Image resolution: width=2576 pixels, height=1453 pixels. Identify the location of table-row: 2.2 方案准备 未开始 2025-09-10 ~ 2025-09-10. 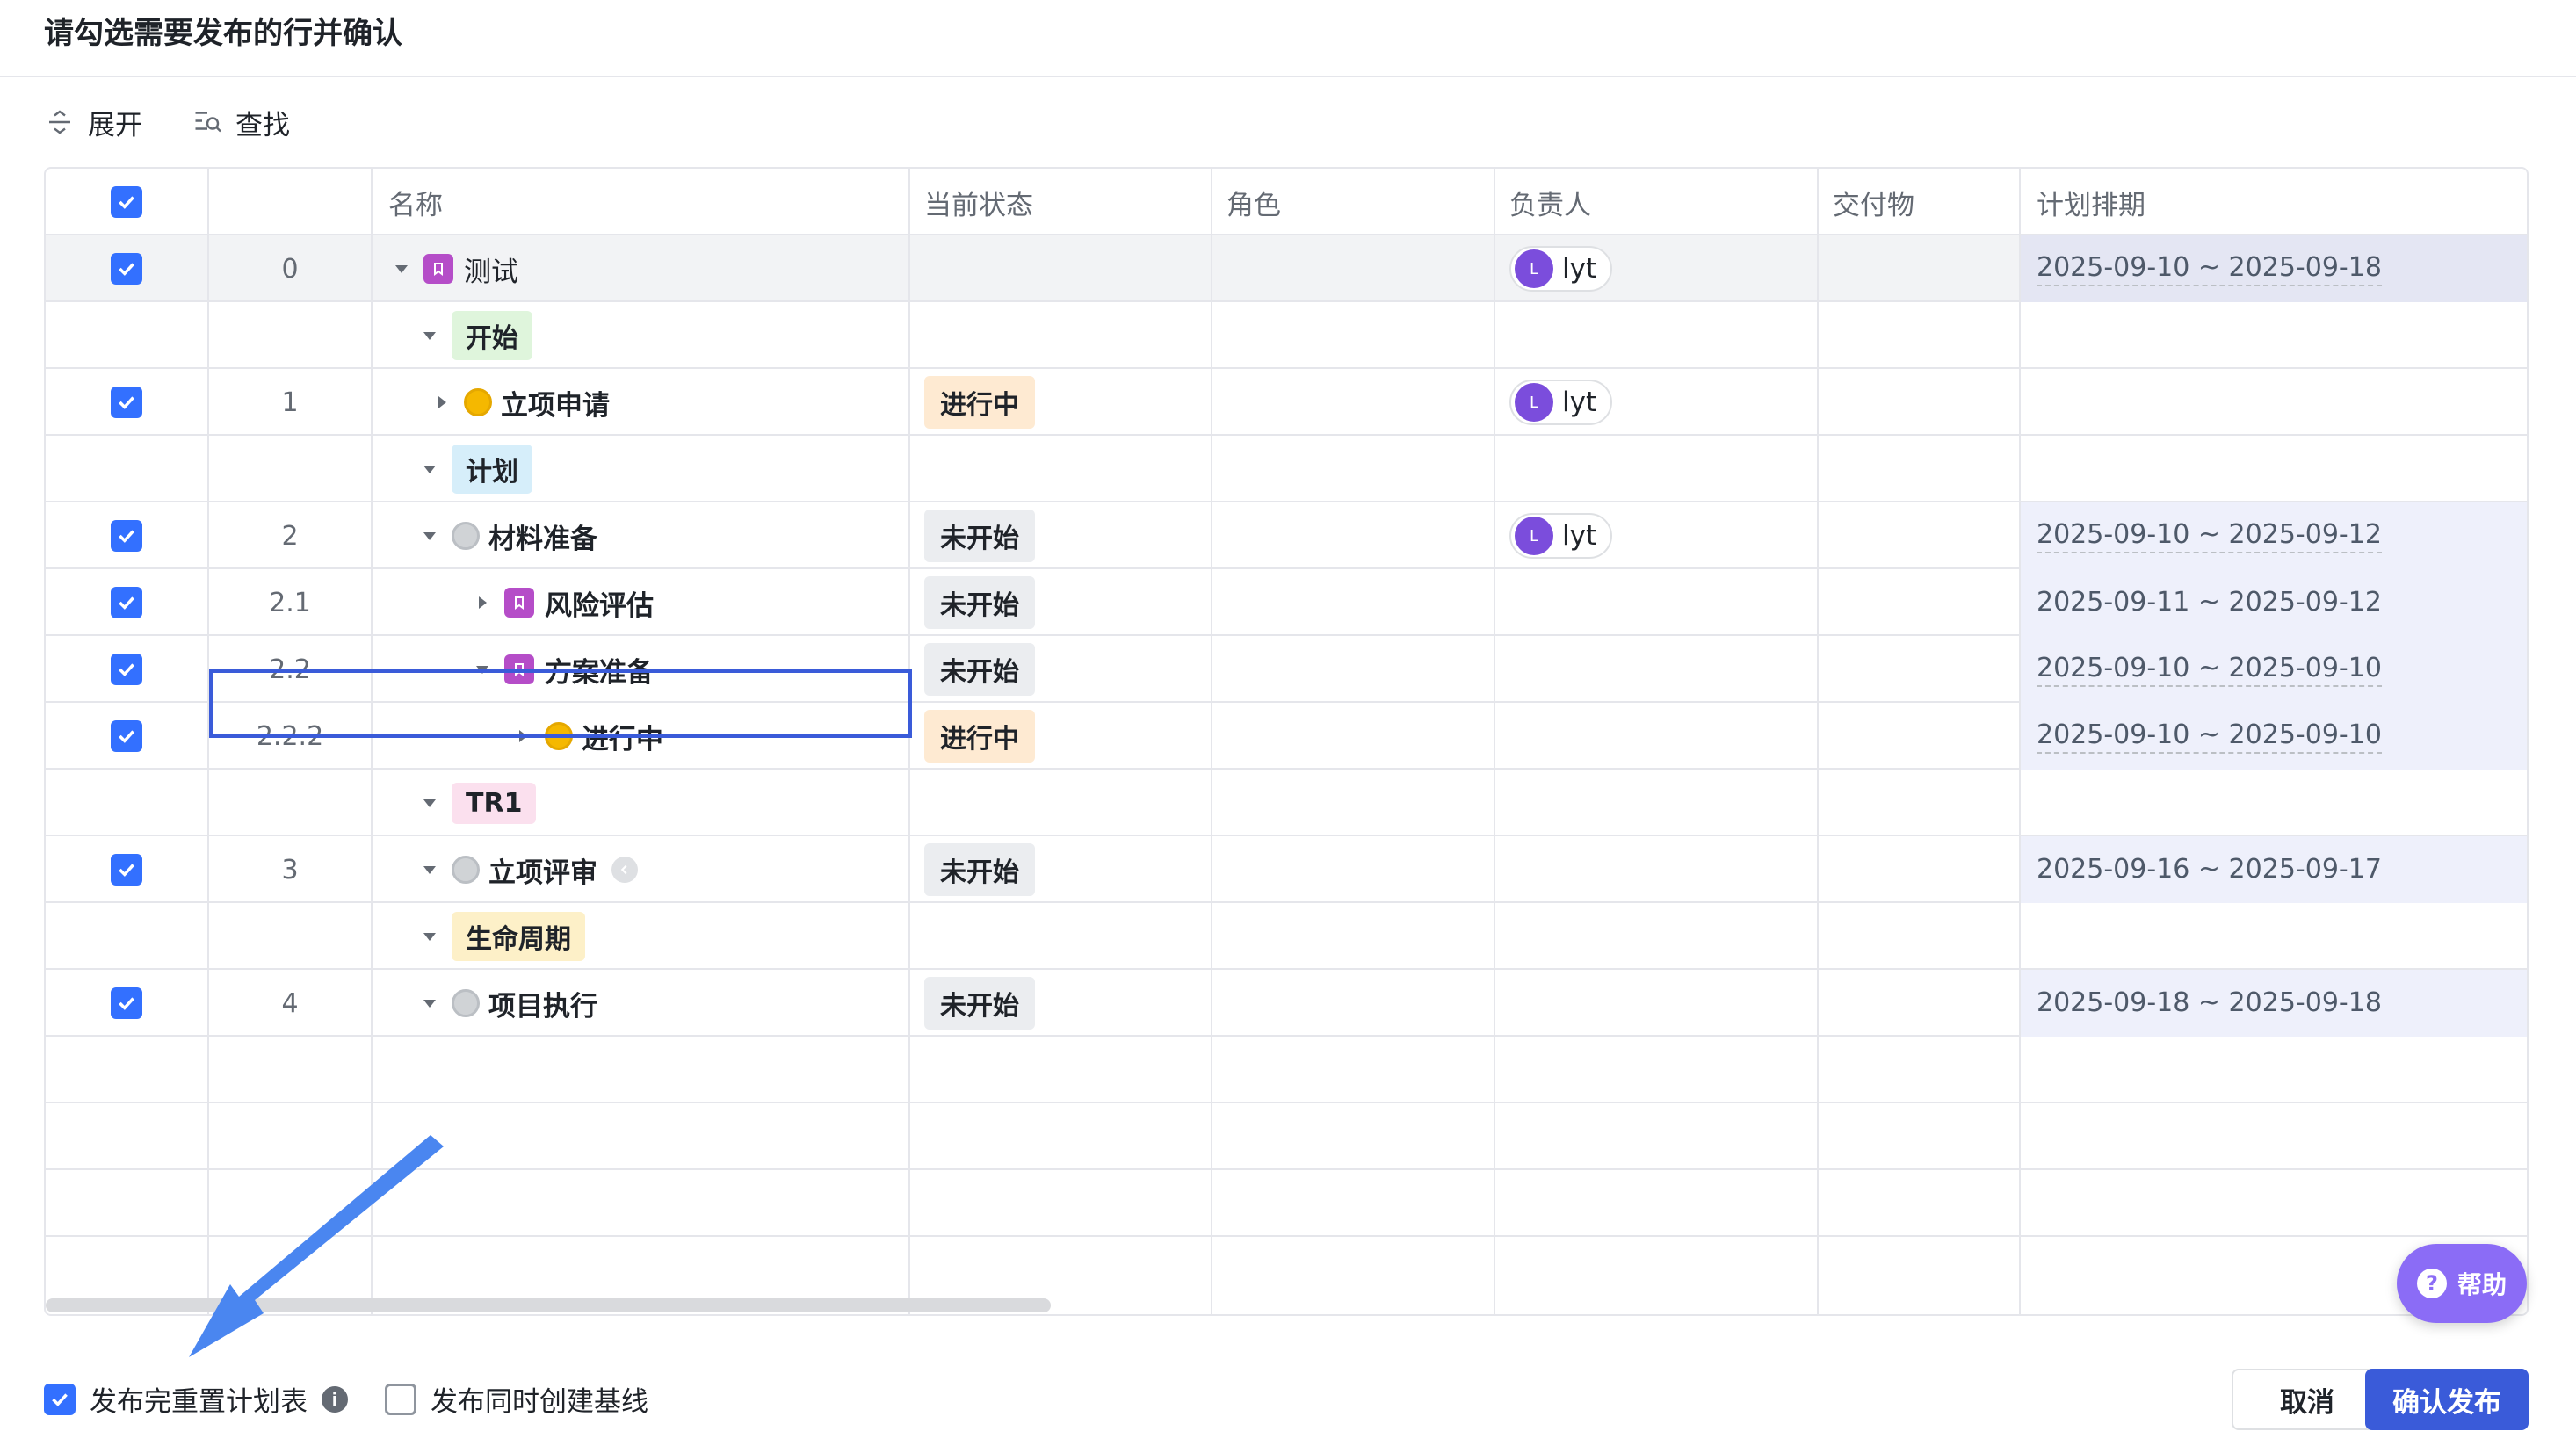
(1286, 669).